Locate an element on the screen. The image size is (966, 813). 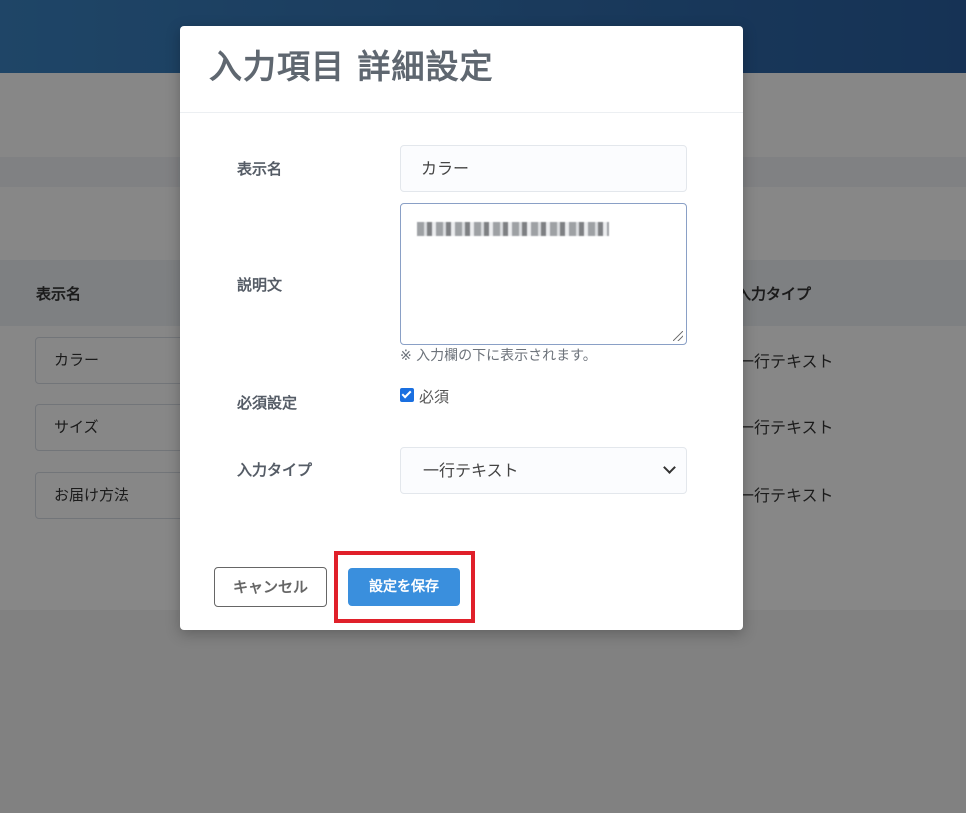
chevron-down-icon is located at coordinates (669, 467).